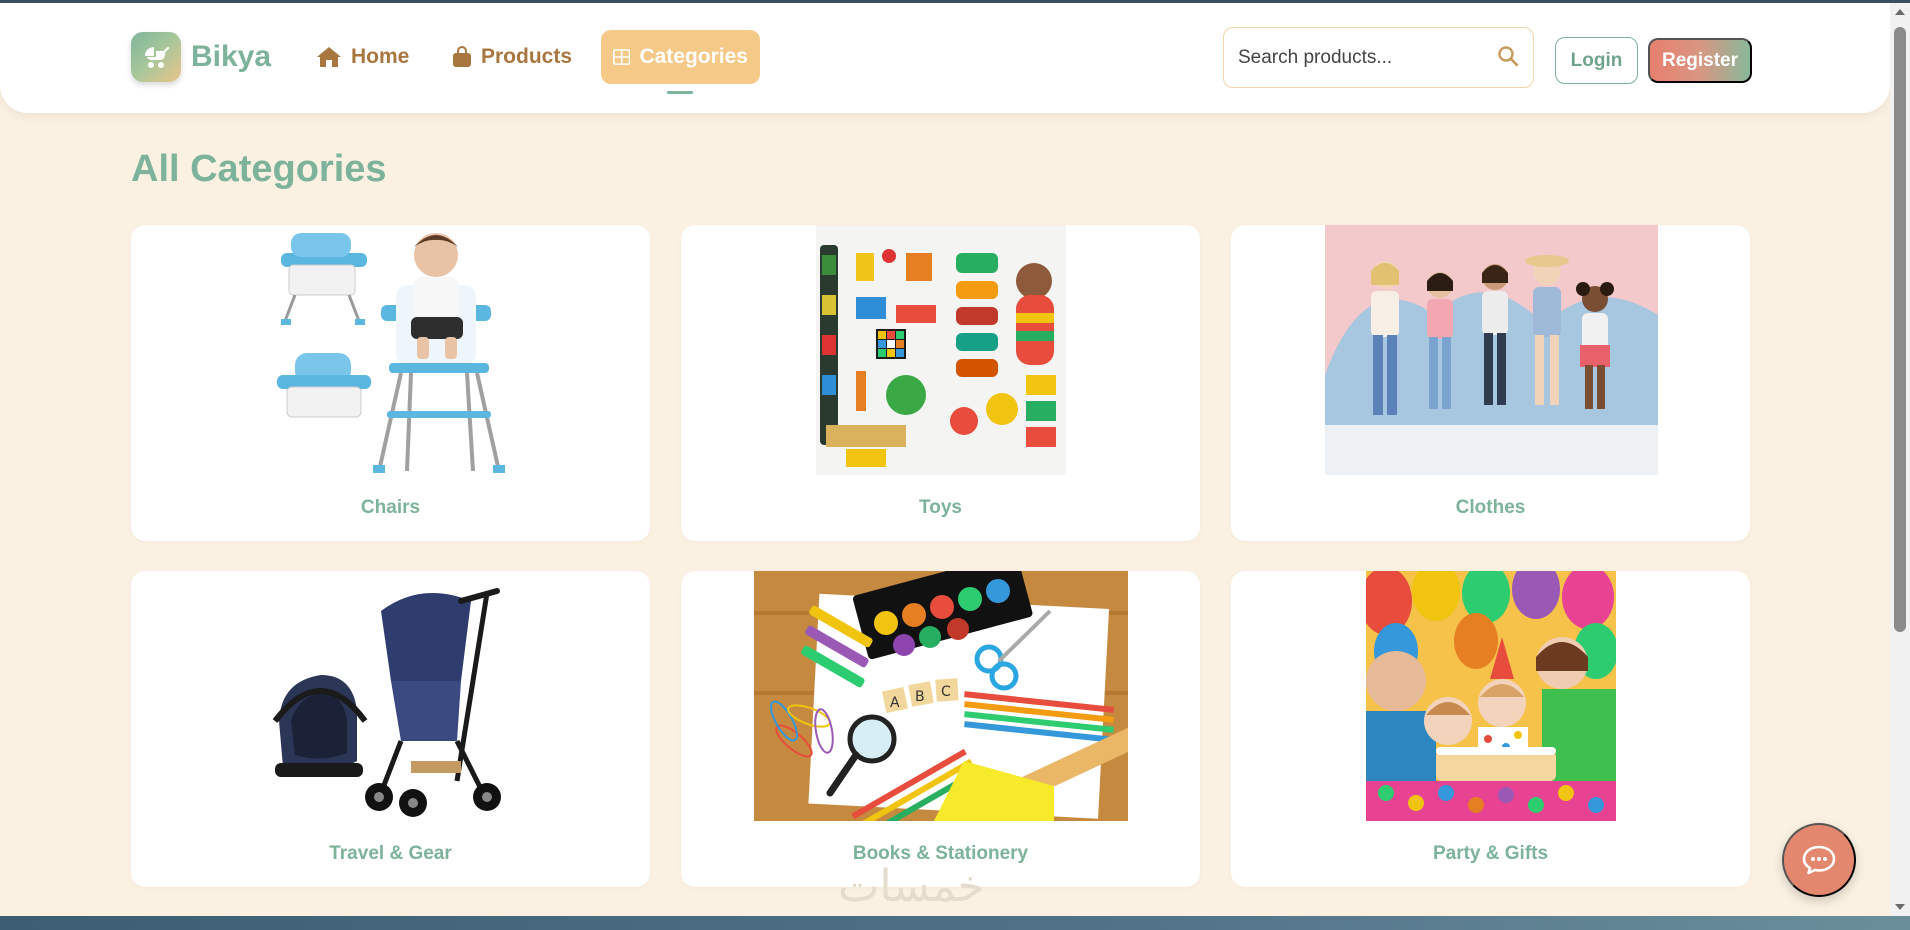 Image resolution: width=1910 pixels, height=930 pixels. Describe the element at coordinates (527, 56) in the screenshot. I see `nav-products-label: Products` at that location.